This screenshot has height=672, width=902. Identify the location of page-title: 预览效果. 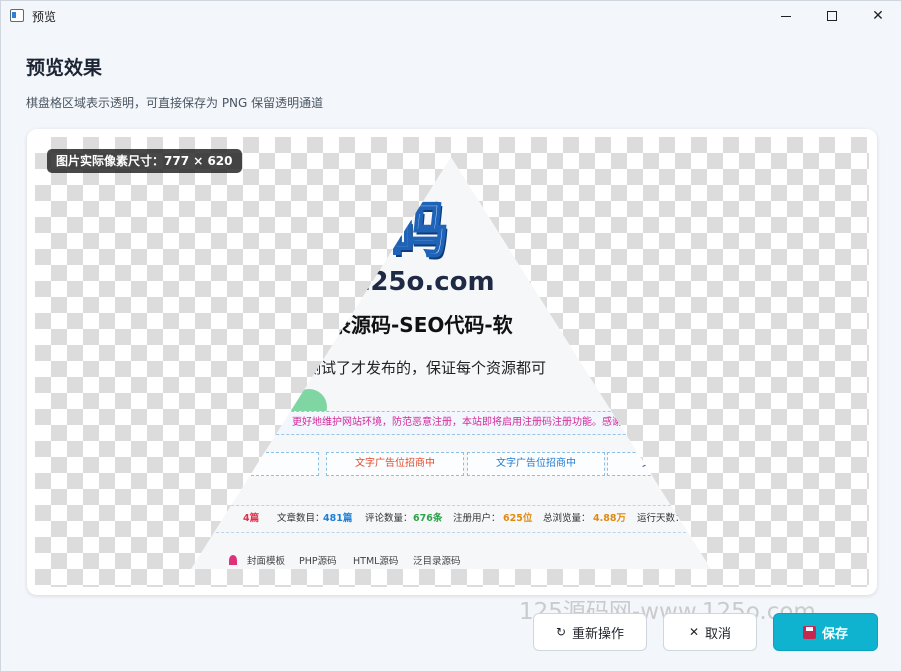
(64, 68).